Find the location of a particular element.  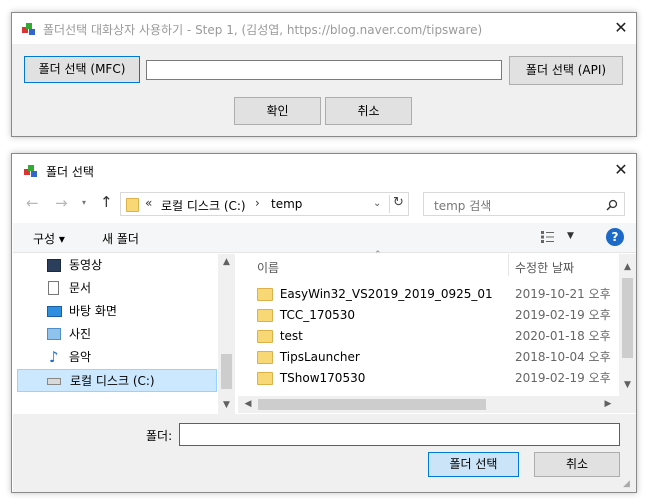

app-icon is located at coordinates (28, 29).